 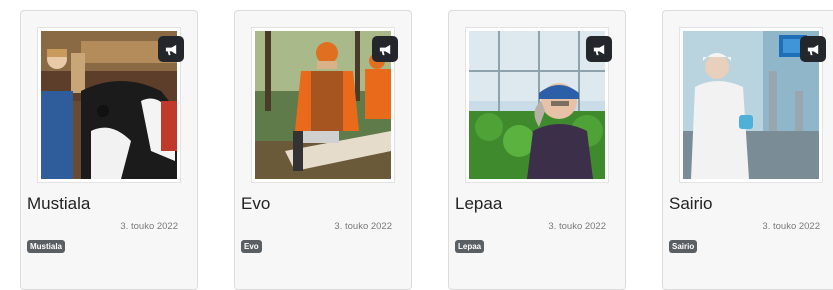 What do you see at coordinates (46, 246) in the screenshot?
I see `card-tag-badge: Mustiala` at bounding box center [46, 246].